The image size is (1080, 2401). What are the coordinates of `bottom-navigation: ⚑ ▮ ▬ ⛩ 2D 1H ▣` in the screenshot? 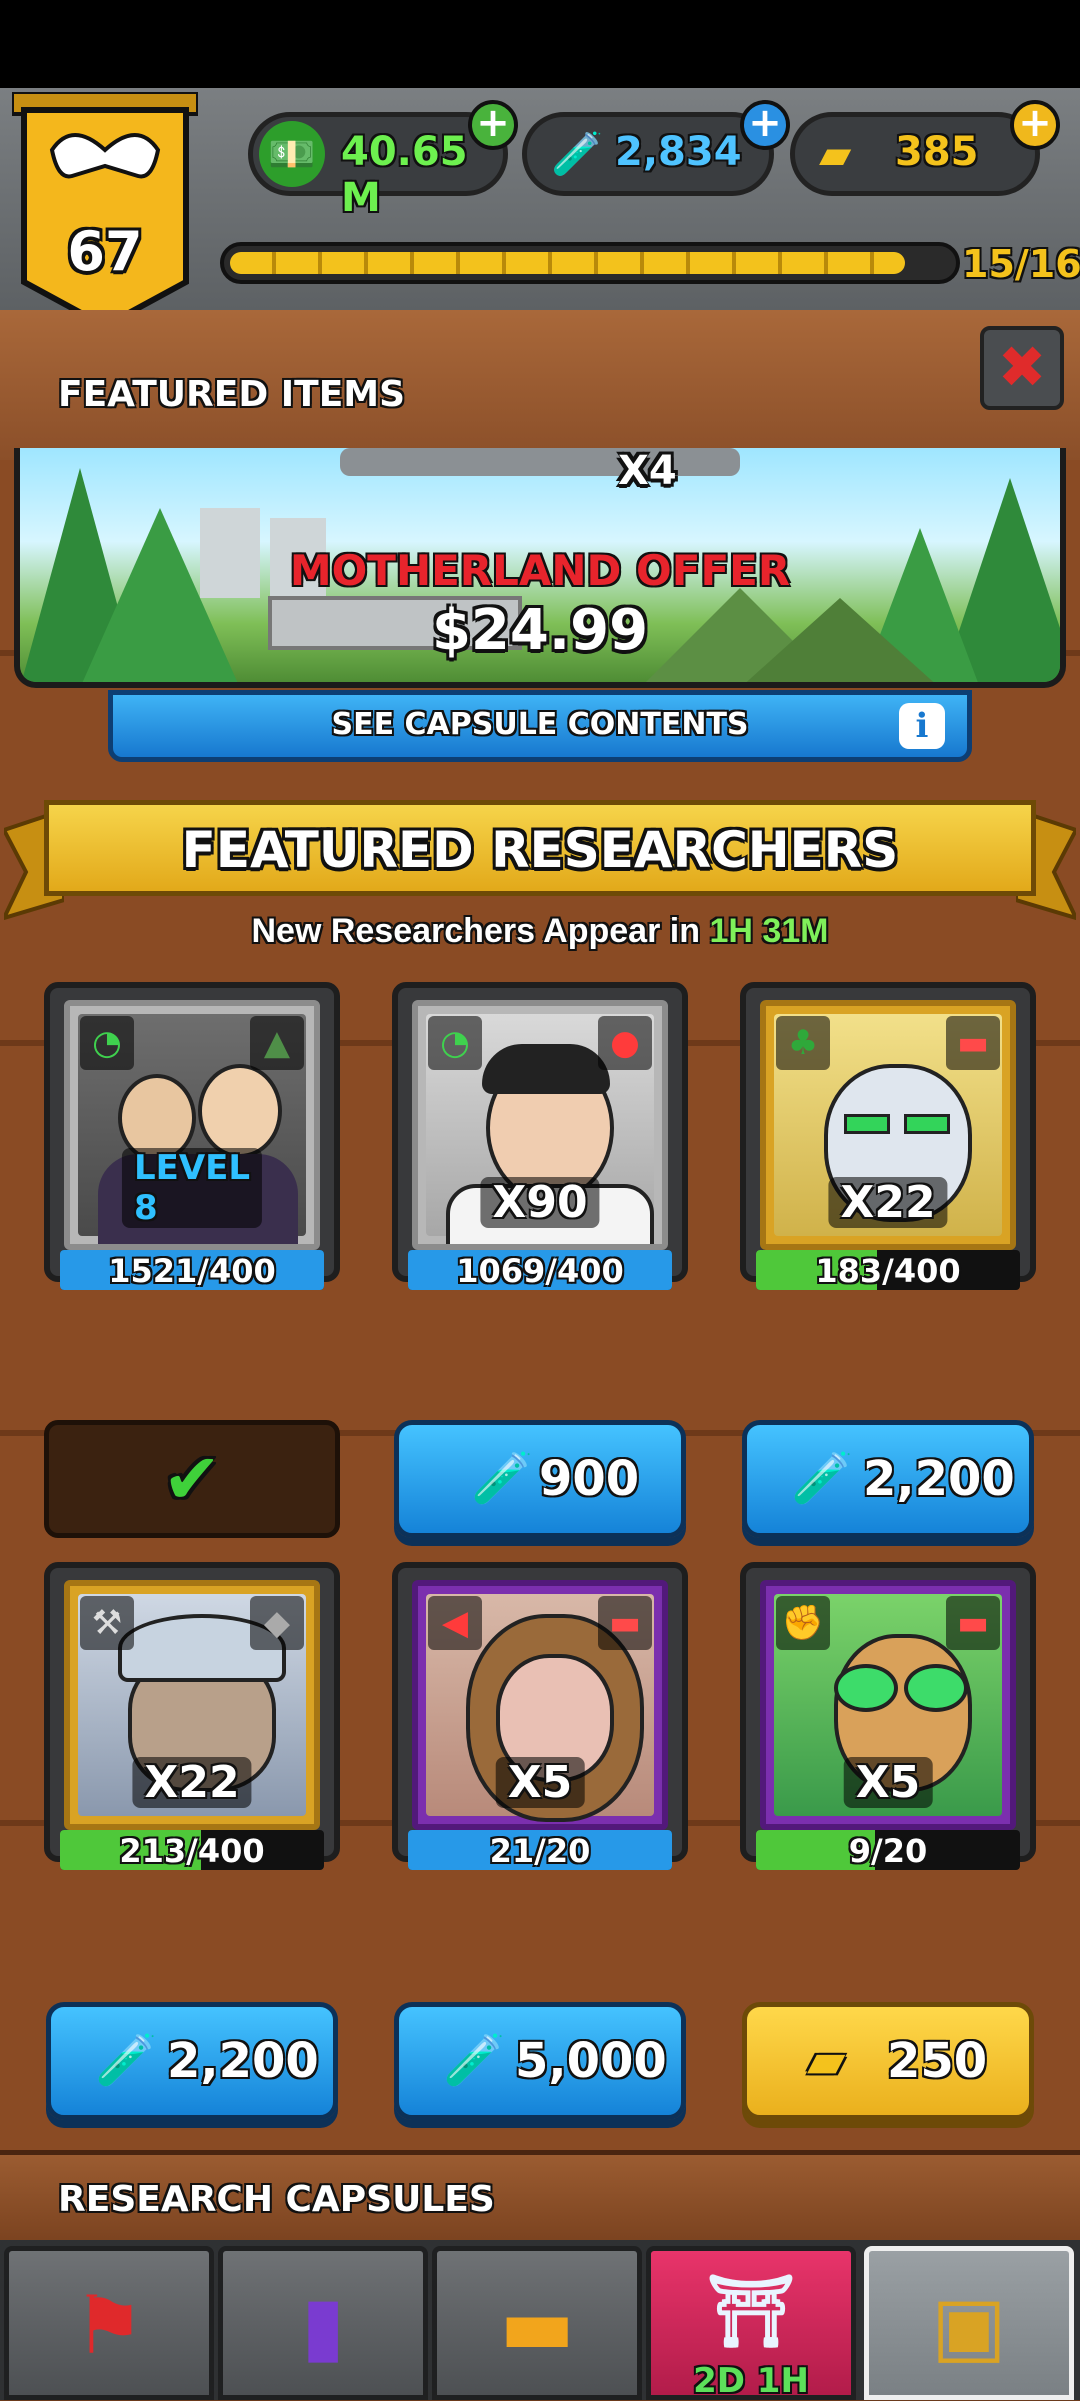 It's located at (540, 2320).